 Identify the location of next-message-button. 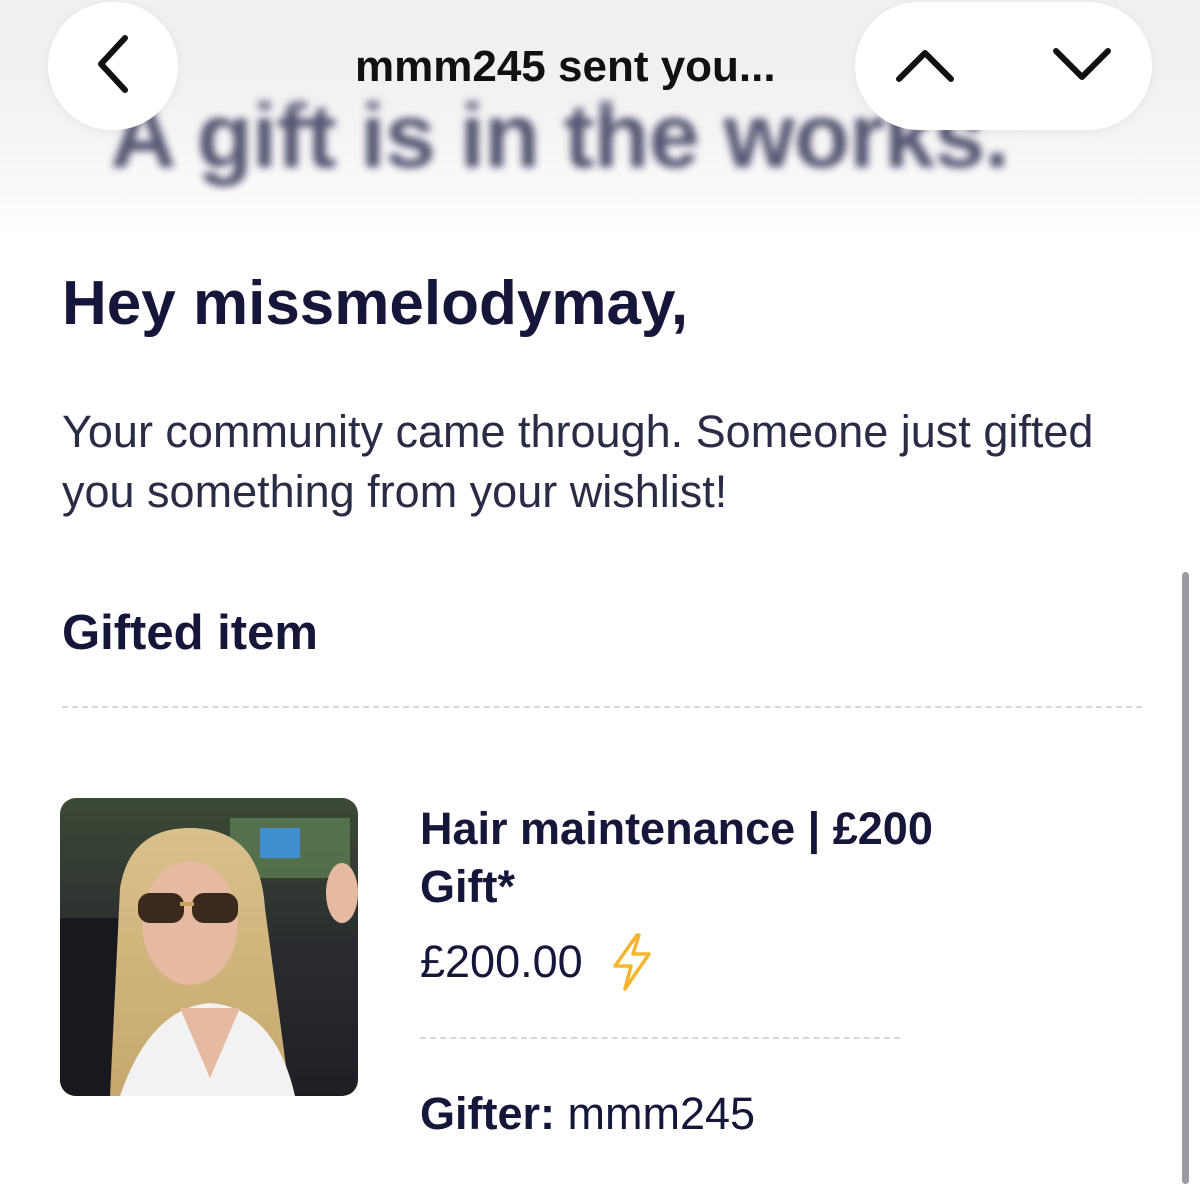
(1082, 67).